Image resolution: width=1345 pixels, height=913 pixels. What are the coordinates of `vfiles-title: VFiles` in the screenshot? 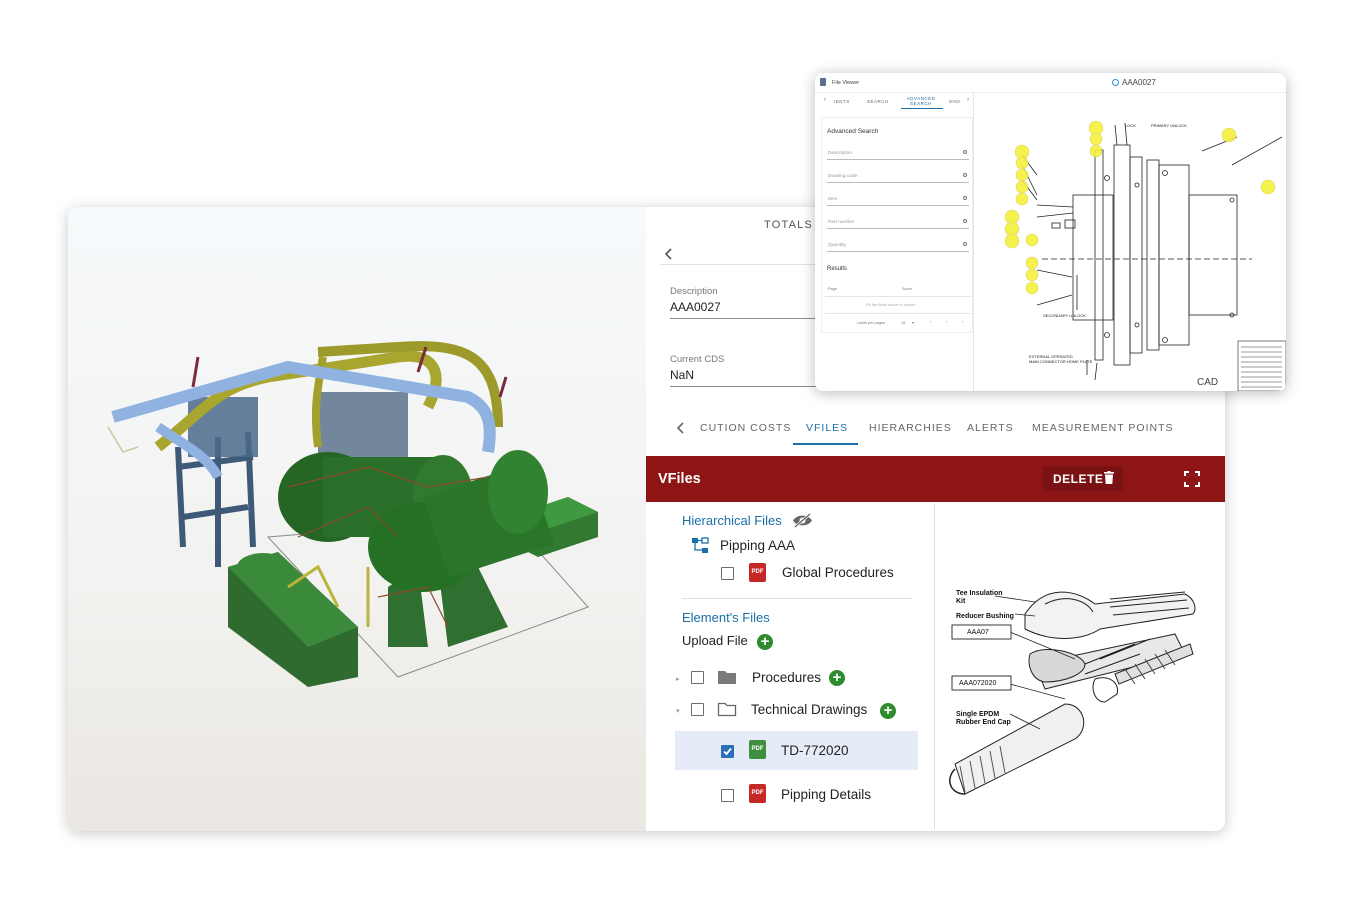 It's located at (679, 479).